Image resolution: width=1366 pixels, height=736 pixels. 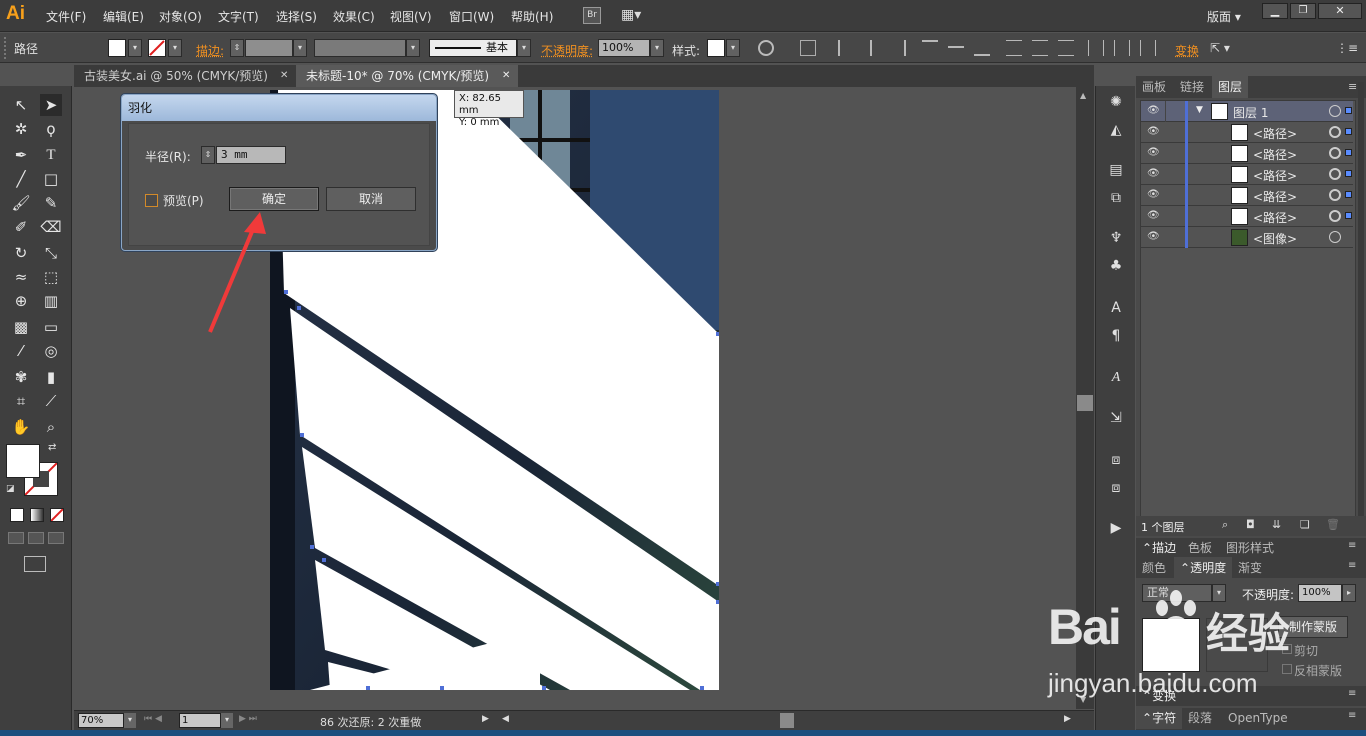 What do you see at coordinates (787, 720) in the screenshot?
I see `hscroll-thumb` at bounding box center [787, 720].